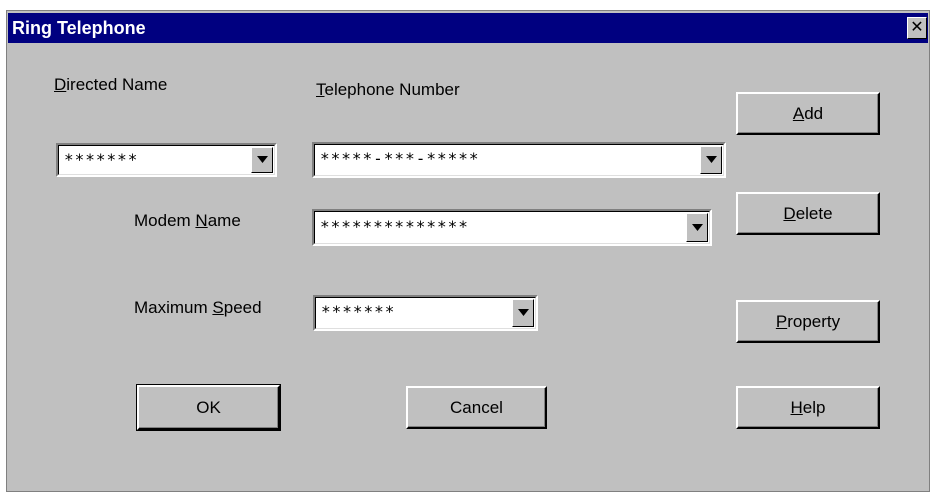 This screenshot has height=495, width=934. I want to click on directed-name-dropdown: *******, so click(166, 160).